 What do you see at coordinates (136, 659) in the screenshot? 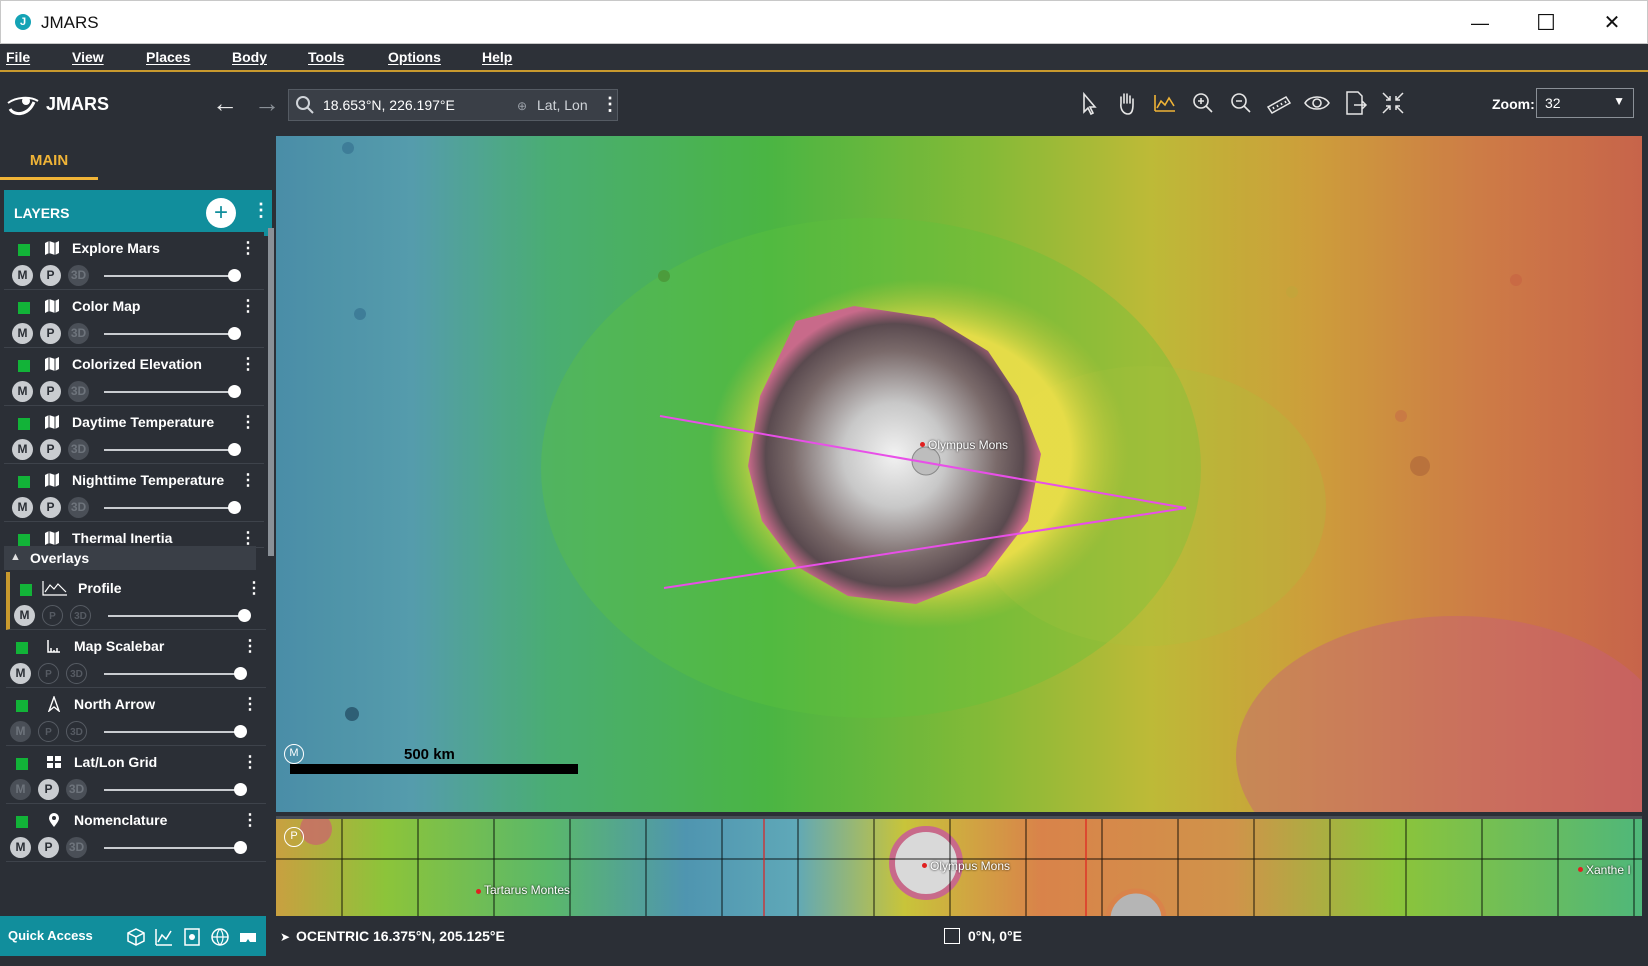
I see `overlay-row: Map Scalebar ⋮ M P 3D` at bounding box center [136, 659].